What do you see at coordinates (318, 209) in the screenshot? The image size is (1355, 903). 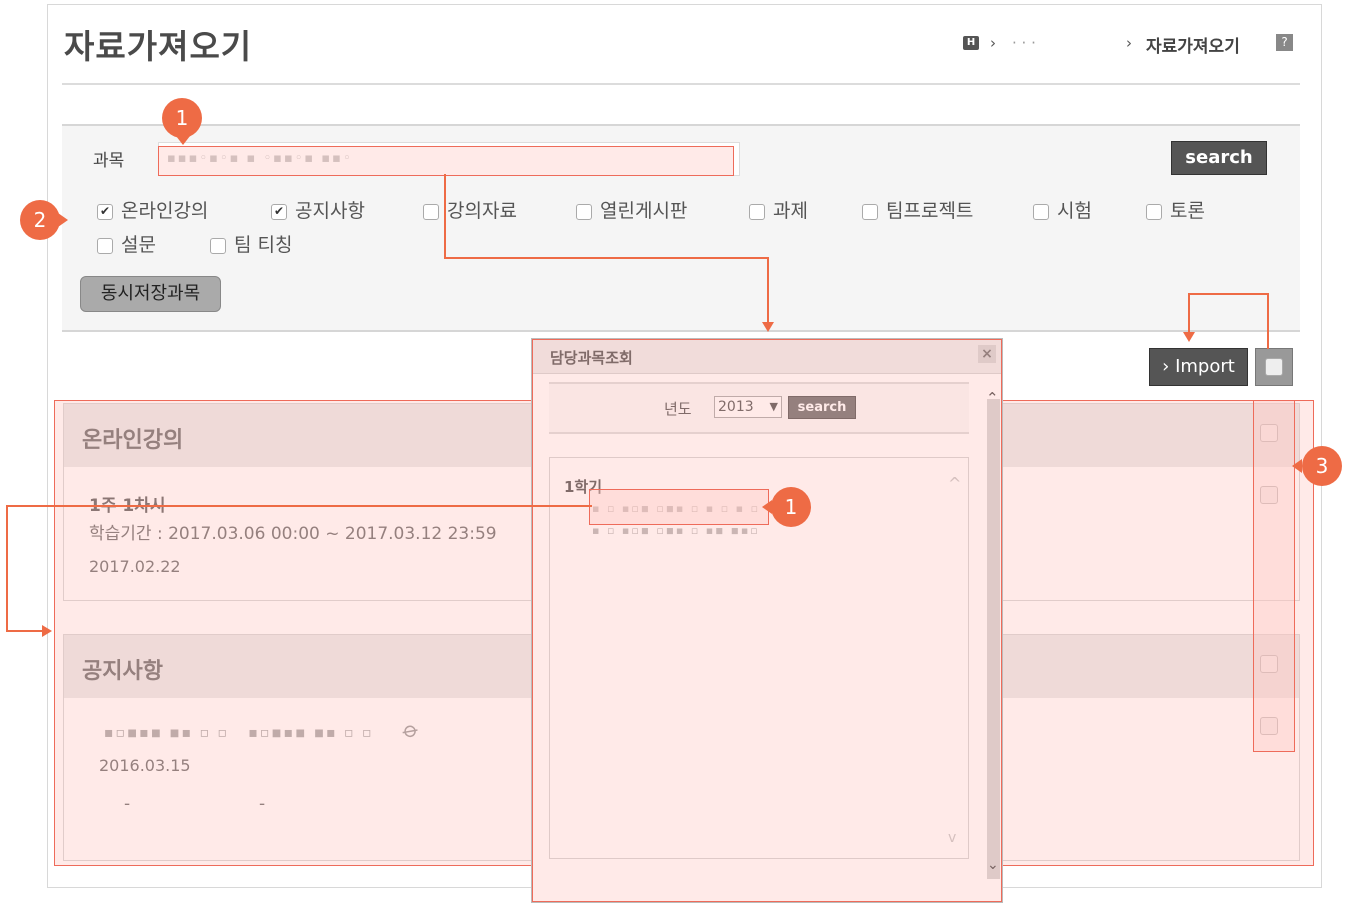 I see `category-notice: ✔ 공지사항` at bounding box center [318, 209].